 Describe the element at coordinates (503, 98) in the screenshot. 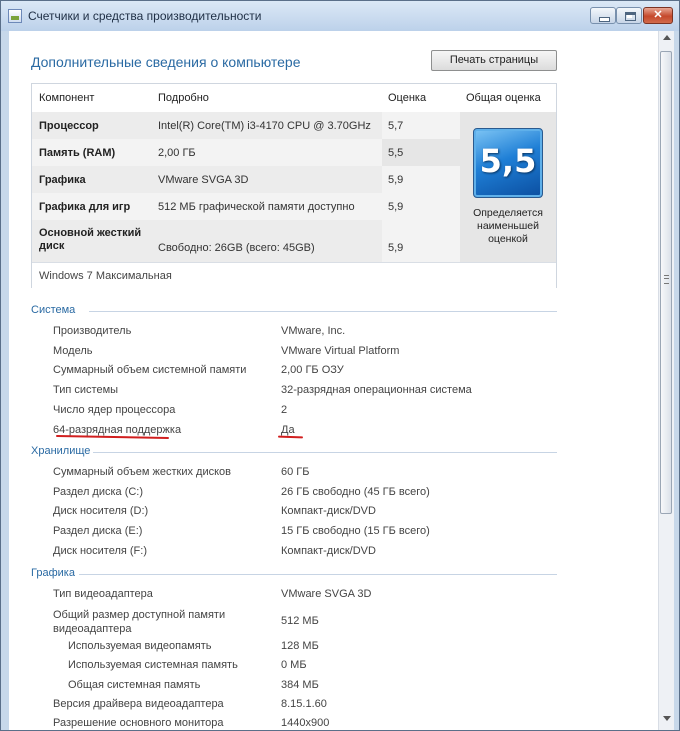

I see `header-overall: Общая оценка` at that location.